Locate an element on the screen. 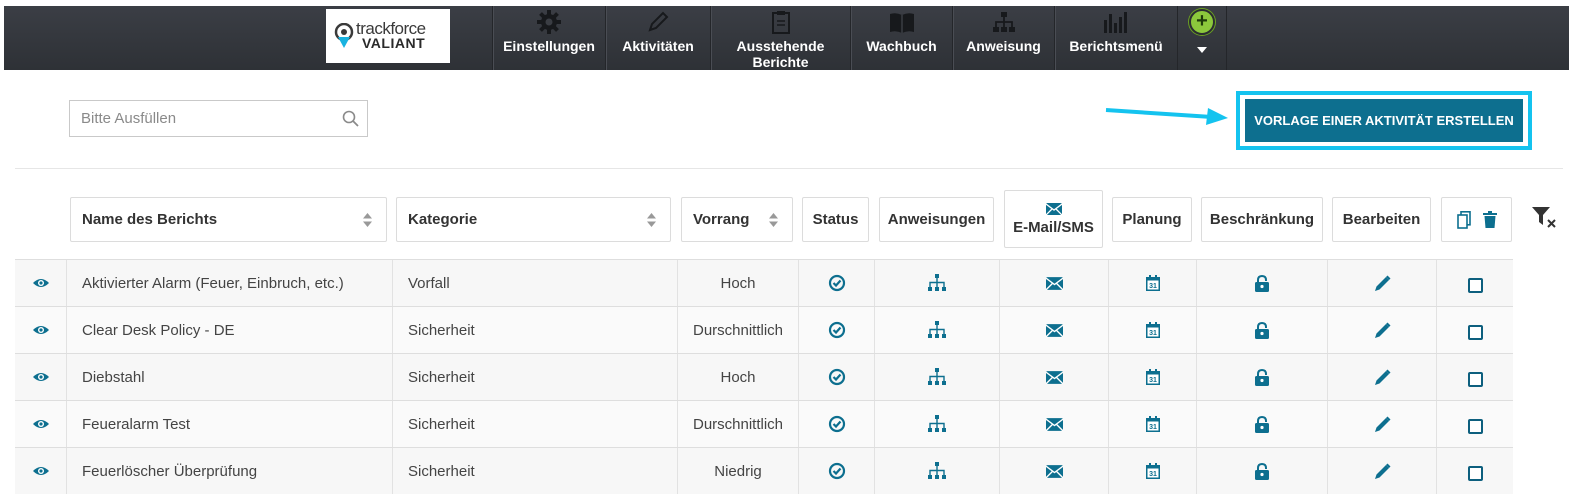 This screenshot has height=498, width=1573. priority-cell: Hoch is located at coordinates (737, 283).